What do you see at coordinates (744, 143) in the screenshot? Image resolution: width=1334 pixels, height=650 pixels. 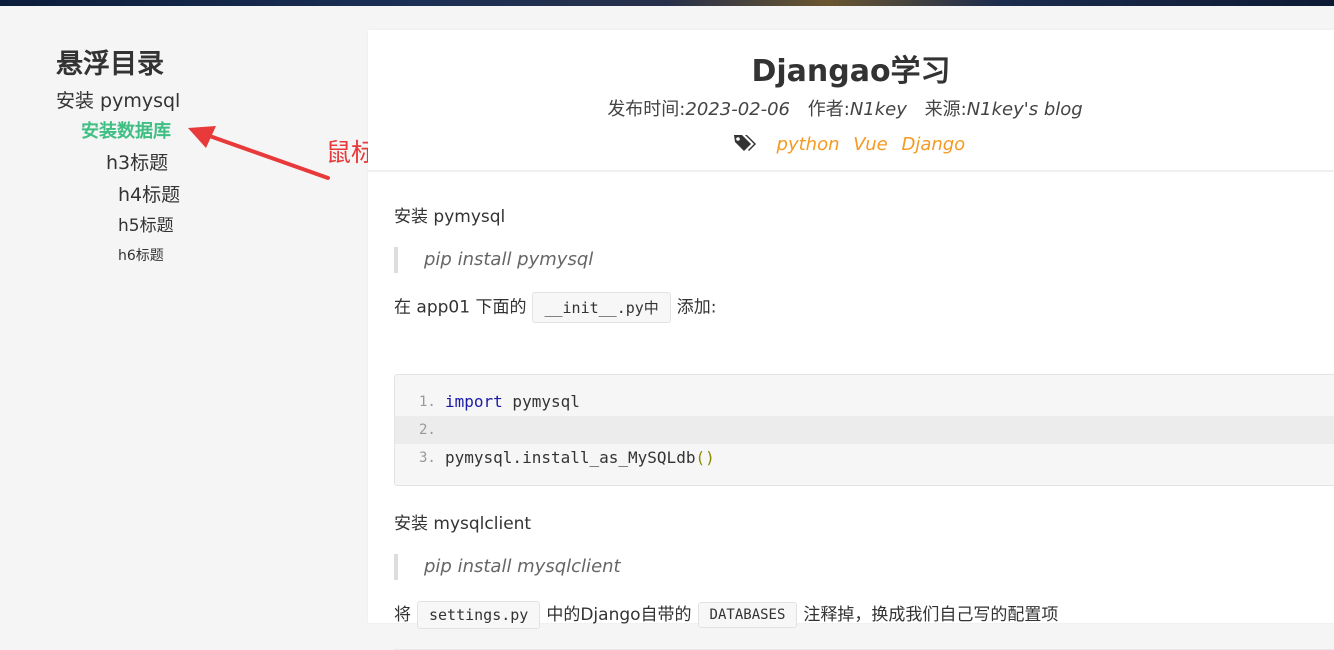 I see `tags-icon` at bounding box center [744, 143].